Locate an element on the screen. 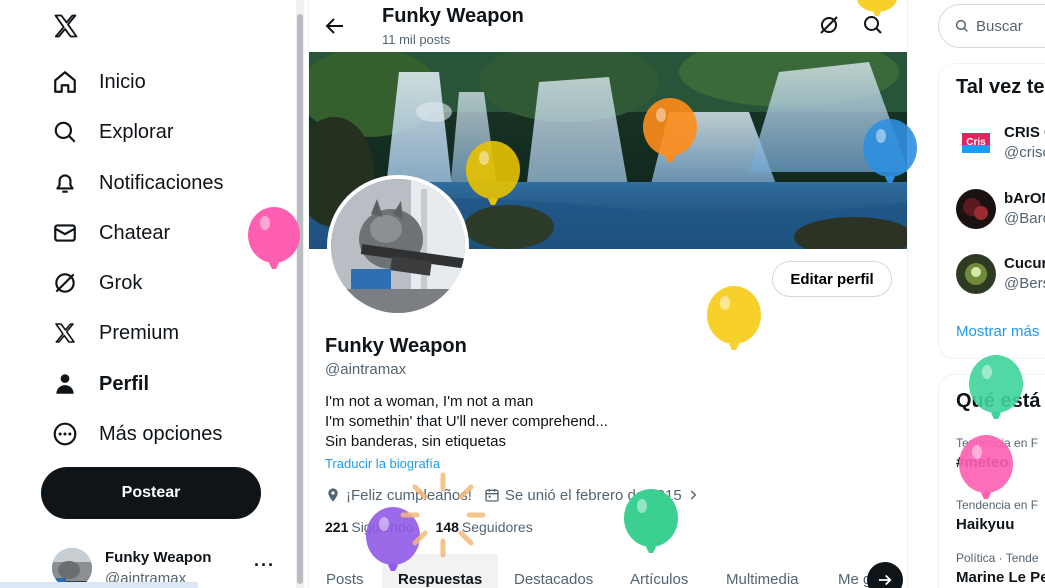 This screenshot has height=588, width=1045. scrollbar is located at coordinates (300, 294).